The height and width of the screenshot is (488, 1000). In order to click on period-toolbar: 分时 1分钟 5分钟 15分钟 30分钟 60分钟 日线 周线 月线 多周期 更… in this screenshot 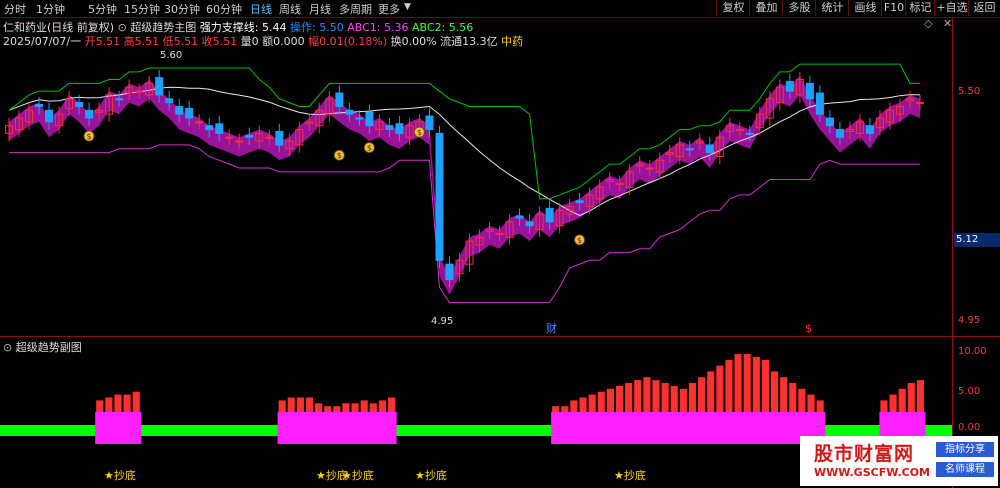, I will do `click(500, 9)`.